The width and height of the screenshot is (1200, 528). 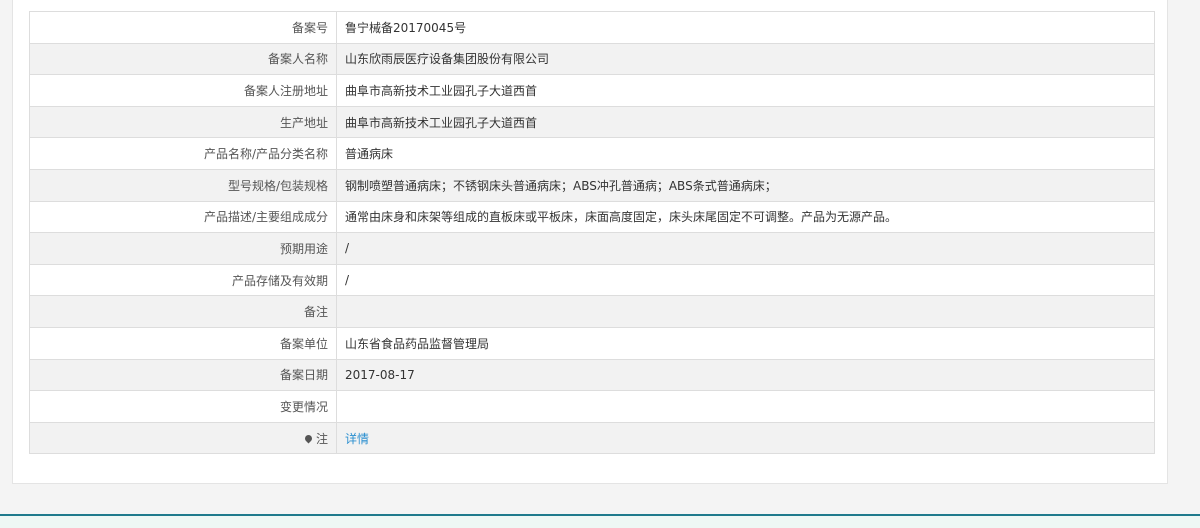 I want to click on row-product-name: 产品名称/产品分类名称 普通病床, so click(x=592, y=153).